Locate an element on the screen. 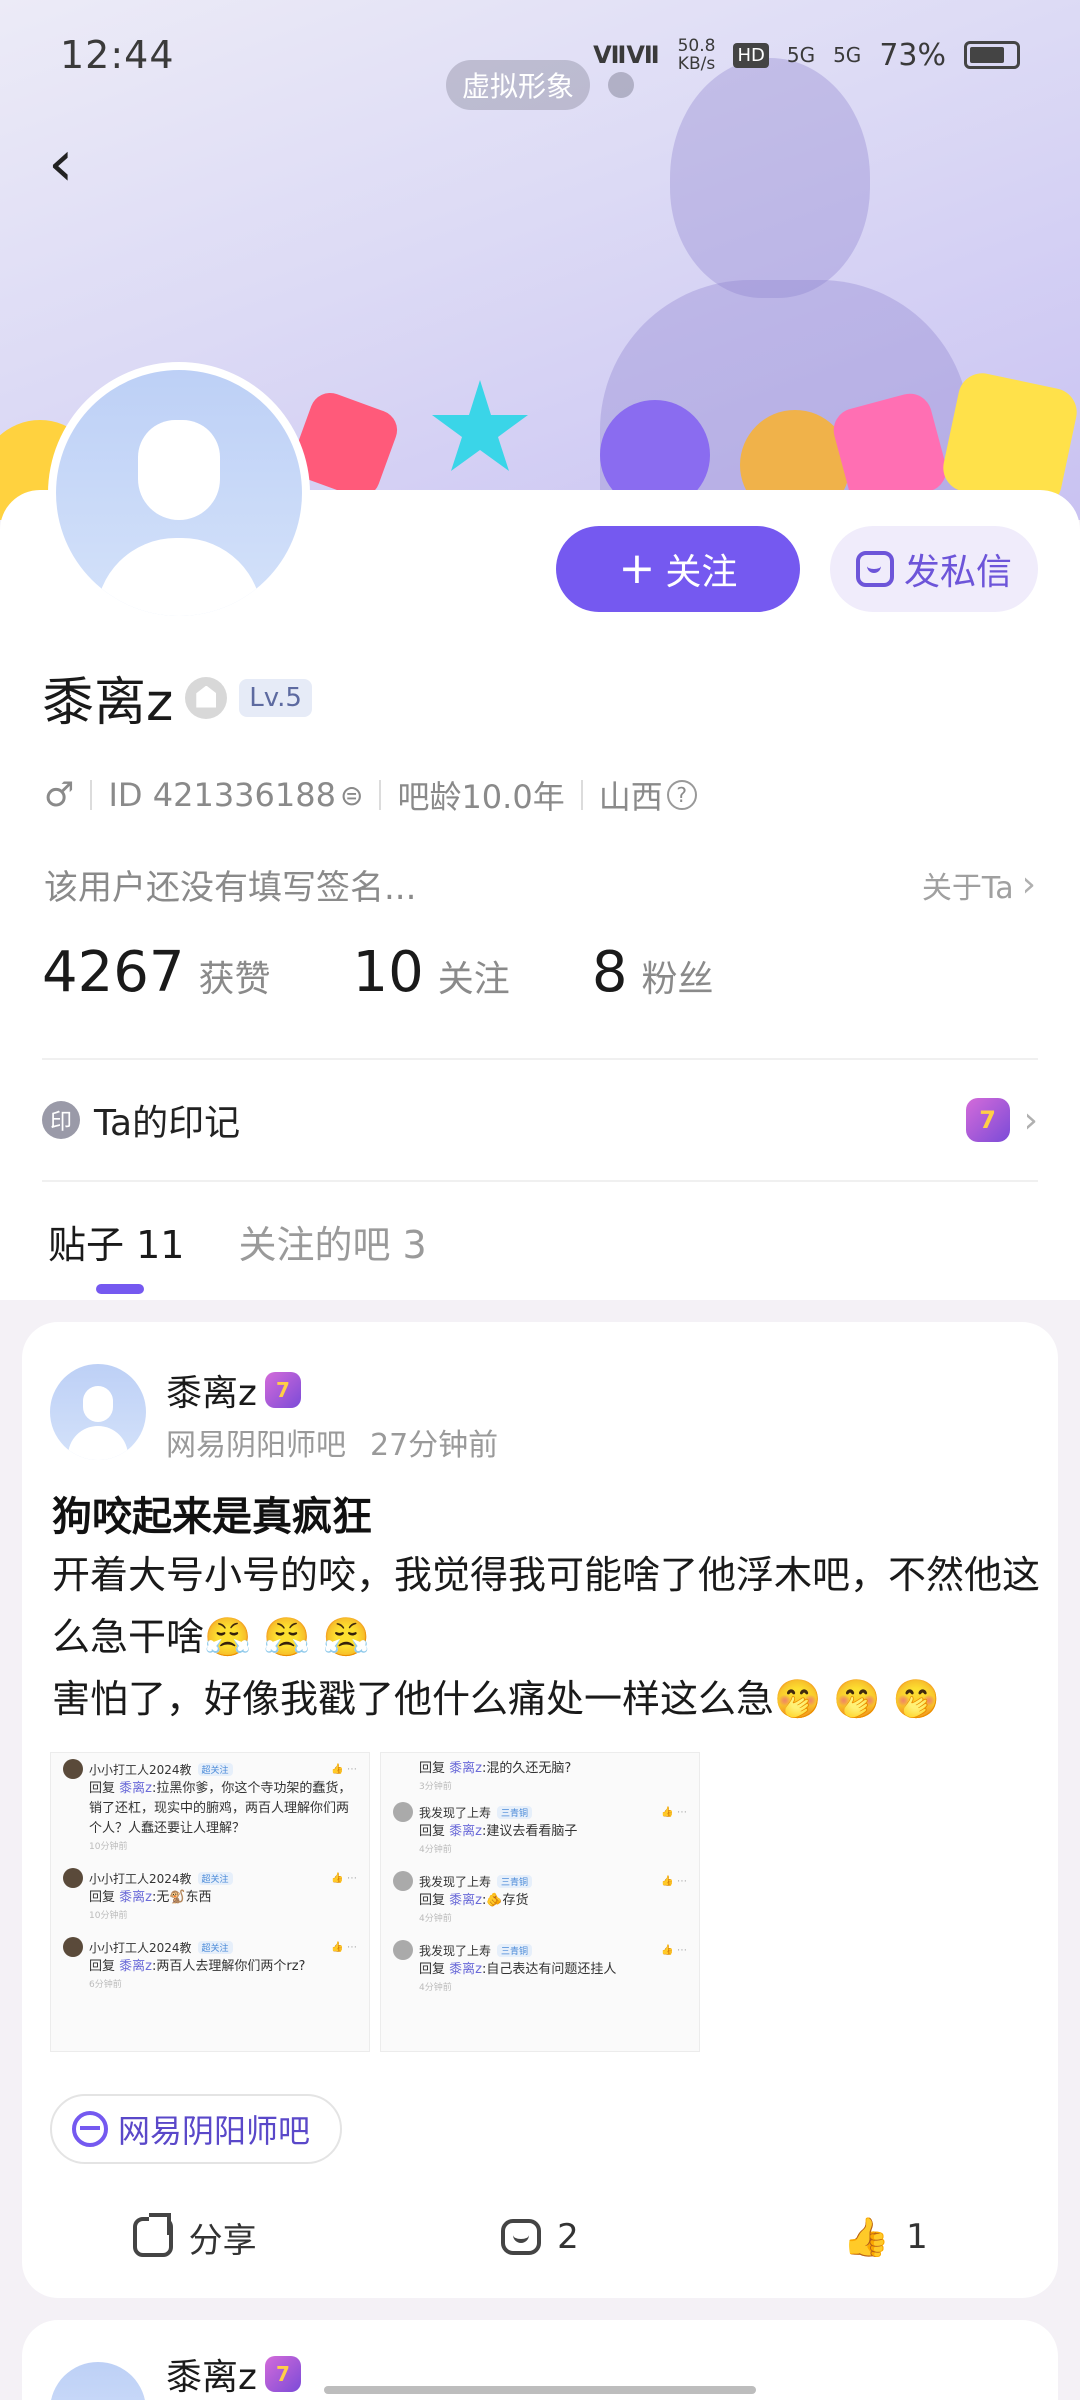 The image size is (1080, 2400). battery-icon is located at coordinates (992, 55).